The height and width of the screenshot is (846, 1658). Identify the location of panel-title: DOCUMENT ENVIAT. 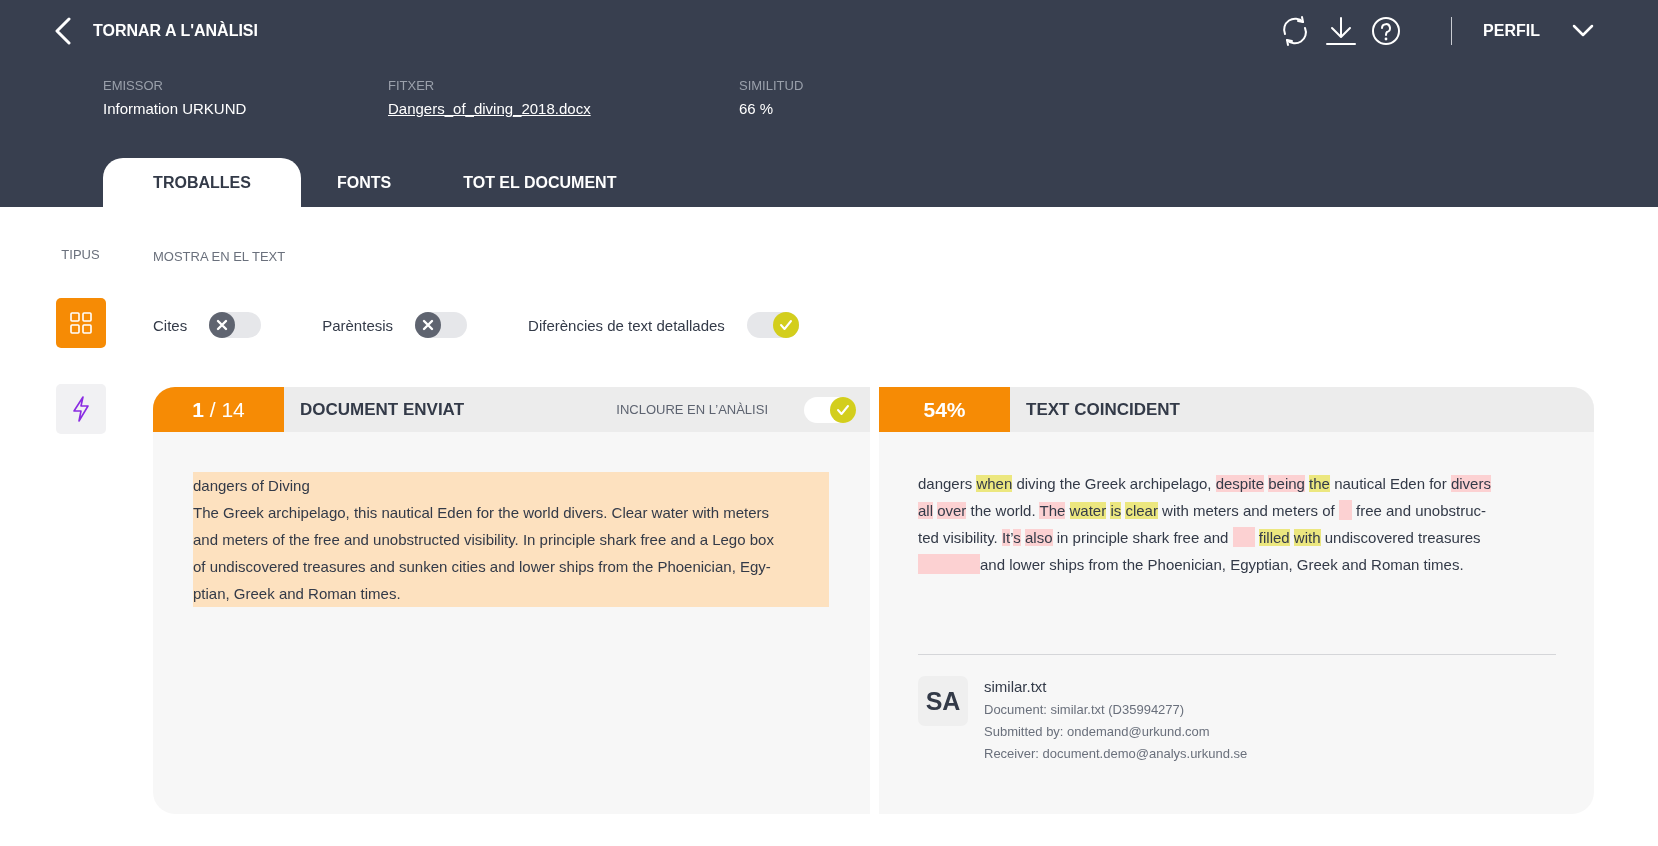
(382, 409).